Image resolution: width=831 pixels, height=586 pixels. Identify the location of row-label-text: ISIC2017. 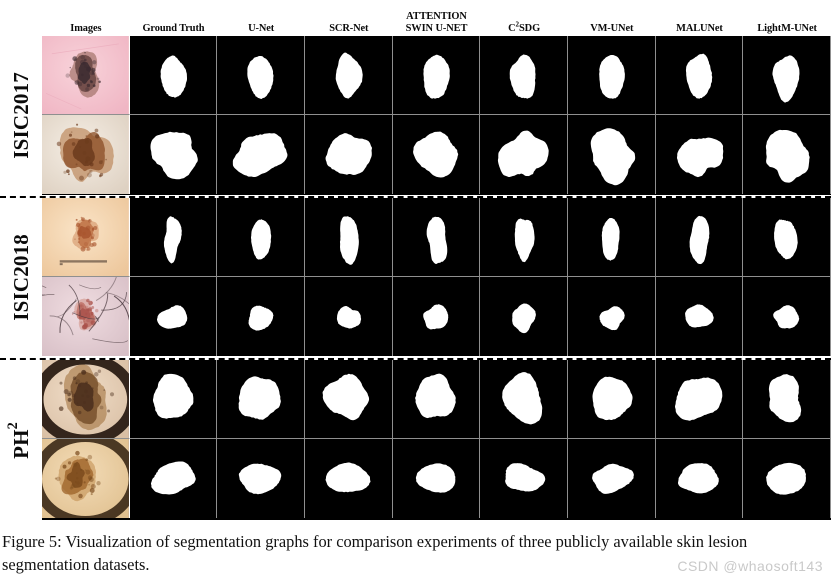
(20, 115).